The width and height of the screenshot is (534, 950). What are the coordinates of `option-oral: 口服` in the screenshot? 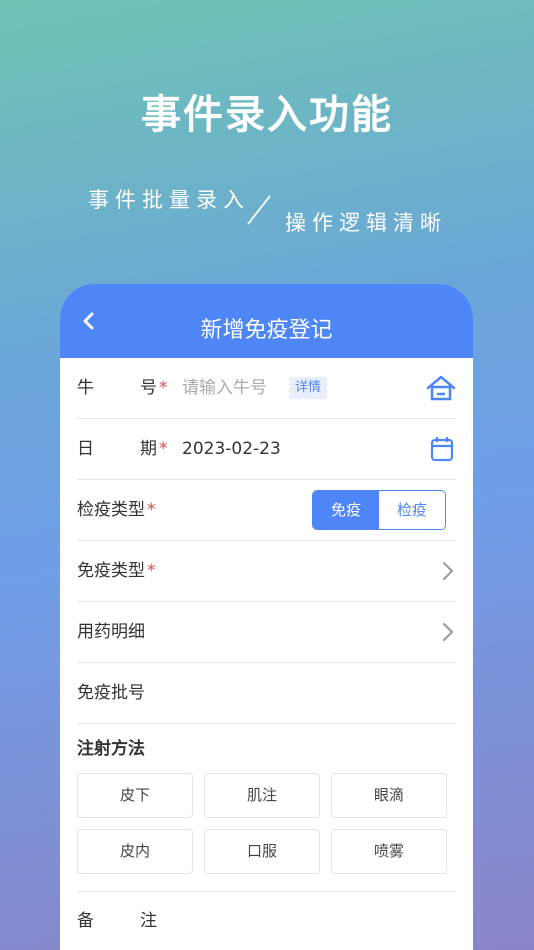 It's located at (262, 851).